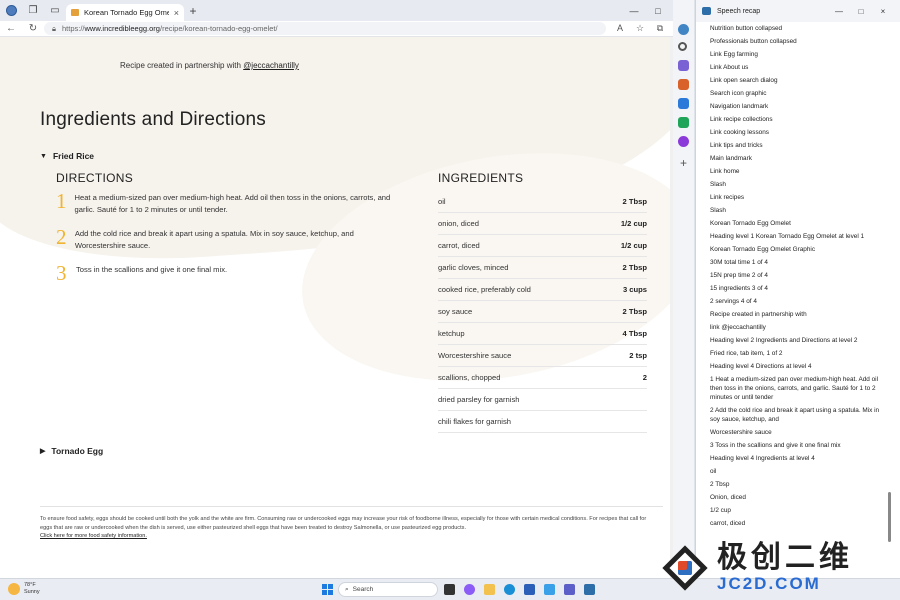  I want to click on tab-close-icon: ×, so click(176, 13).